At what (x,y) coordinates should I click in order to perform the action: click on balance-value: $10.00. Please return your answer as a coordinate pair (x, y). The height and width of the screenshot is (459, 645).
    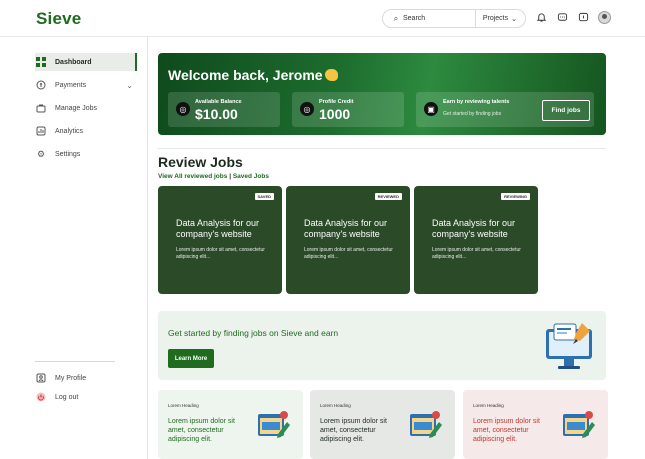
    Looking at the image, I should click on (216, 114).